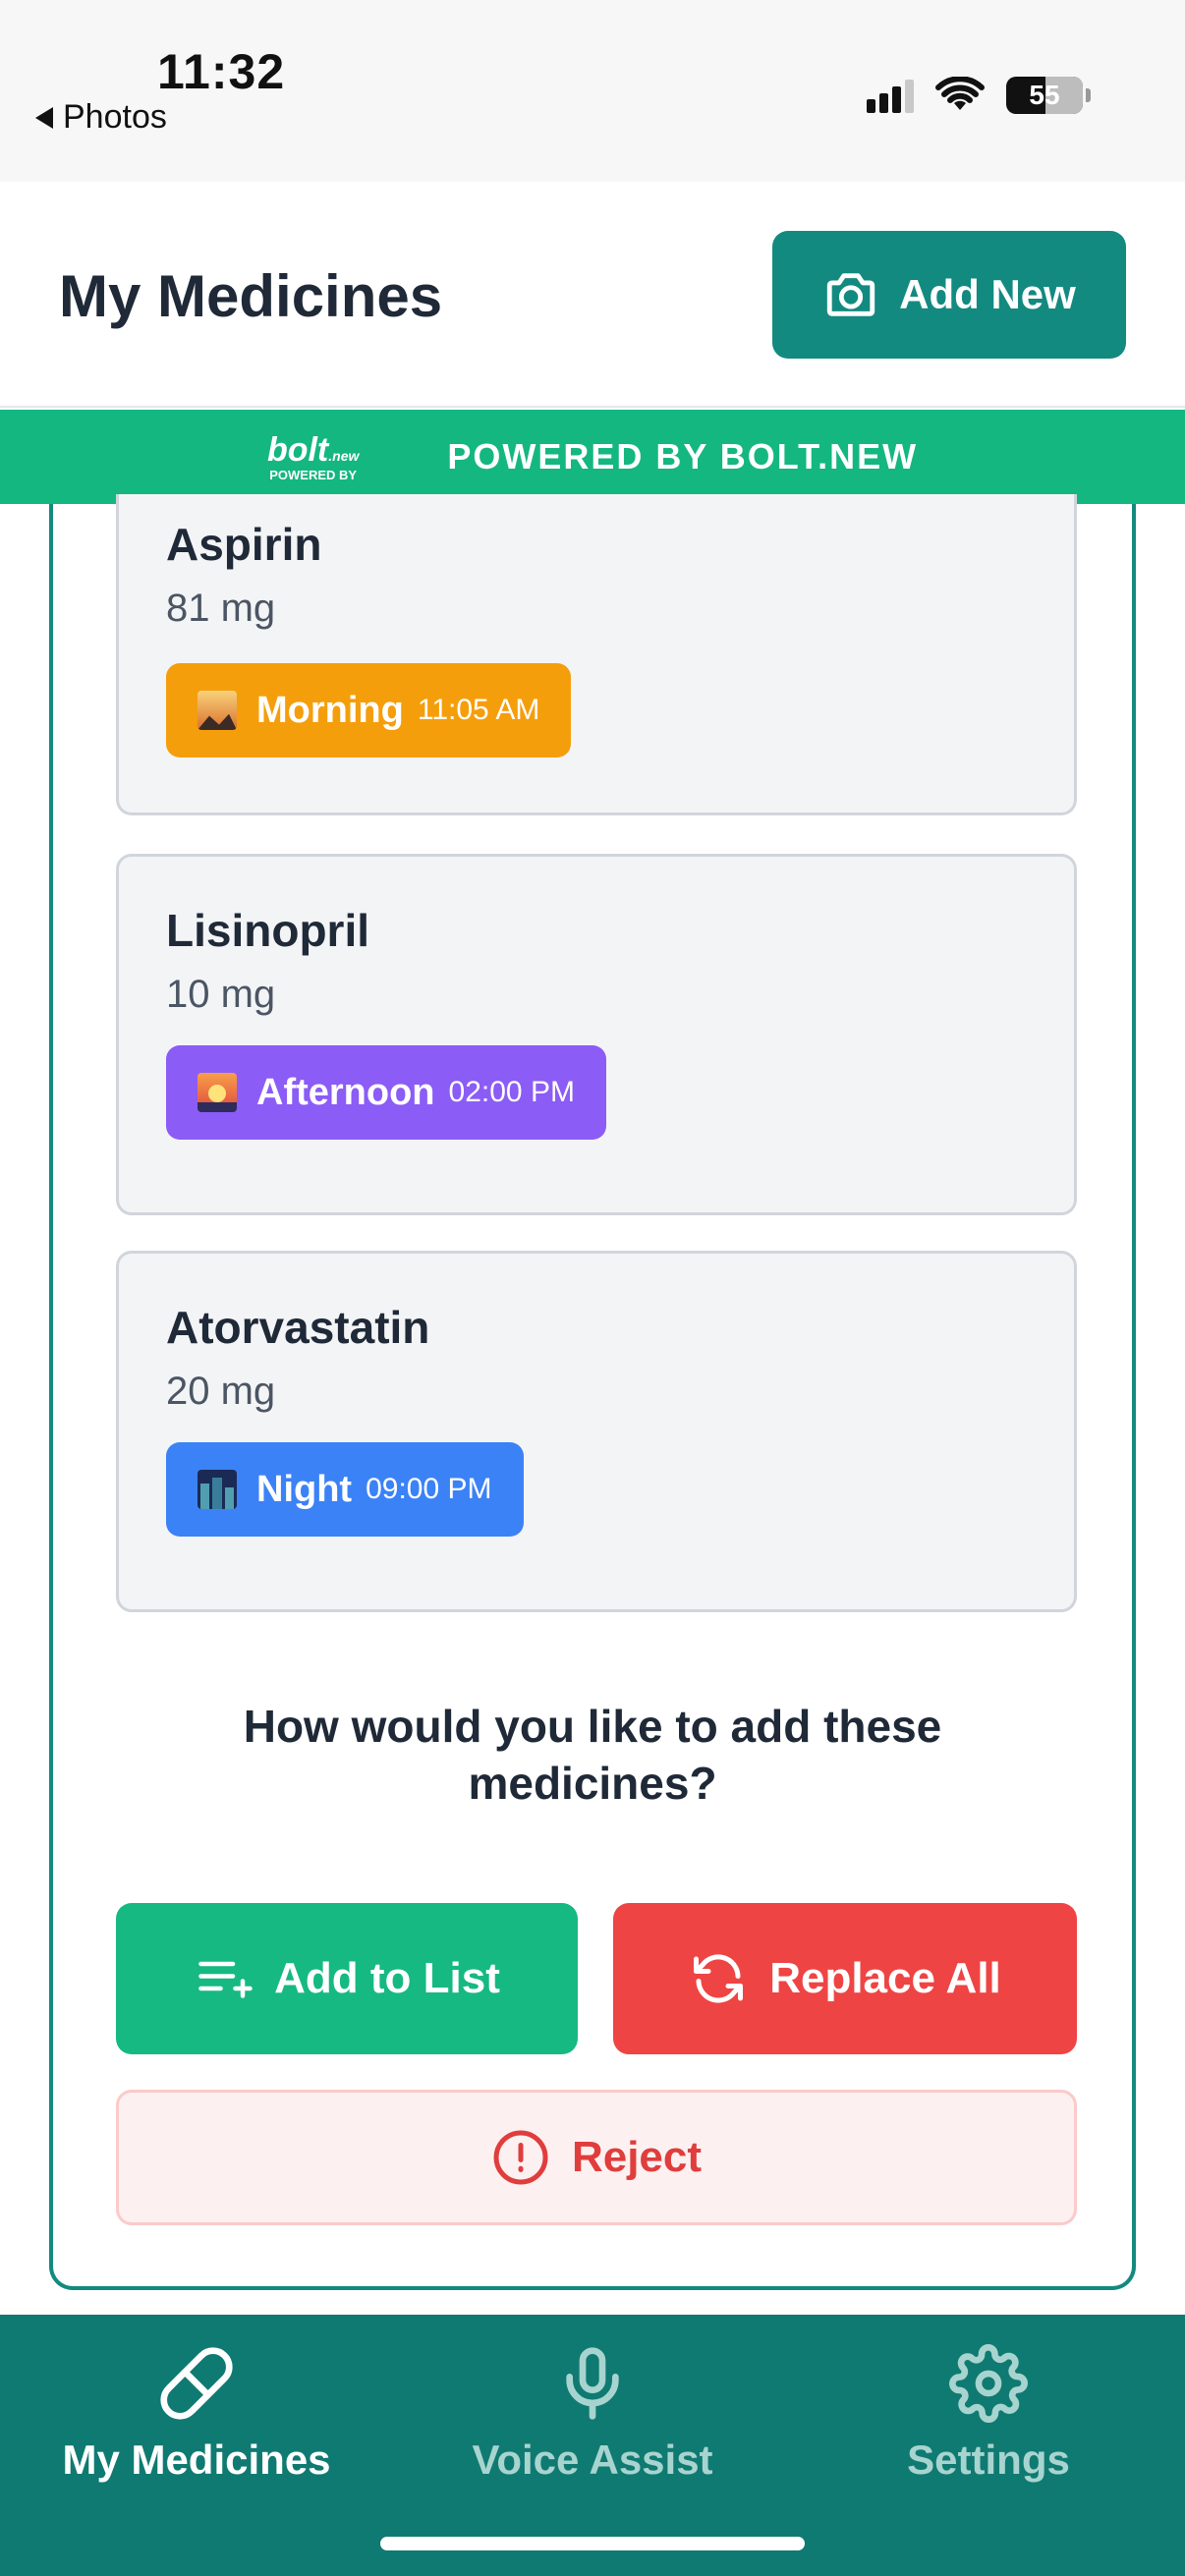 The image size is (1185, 2576). What do you see at coordinates (305, 1489) in the screenshot?
I see `time-period: Night` at bounding box center [305, 1489].